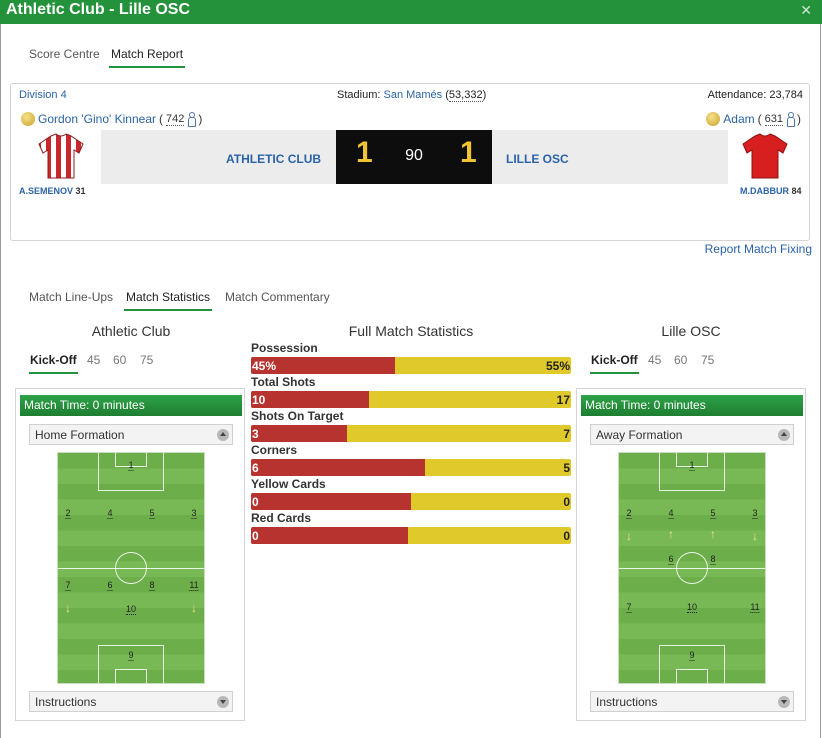  What do you see at coordinates (566, 502) in the screenshot?
I see `stat-away-value: 0` at bounding box center [566, 502].